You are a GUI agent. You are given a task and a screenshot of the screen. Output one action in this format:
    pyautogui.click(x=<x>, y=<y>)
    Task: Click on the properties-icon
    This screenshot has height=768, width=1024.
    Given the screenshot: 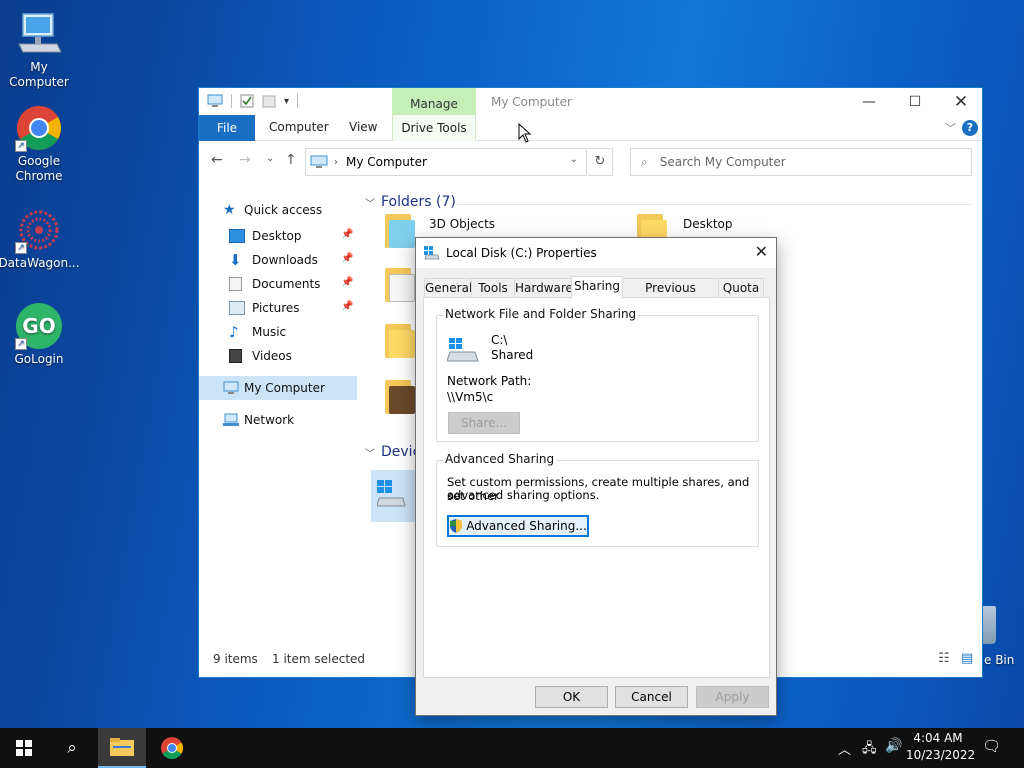 What is the action you would take?
    pyautogui.click(x=247, y=101)
    